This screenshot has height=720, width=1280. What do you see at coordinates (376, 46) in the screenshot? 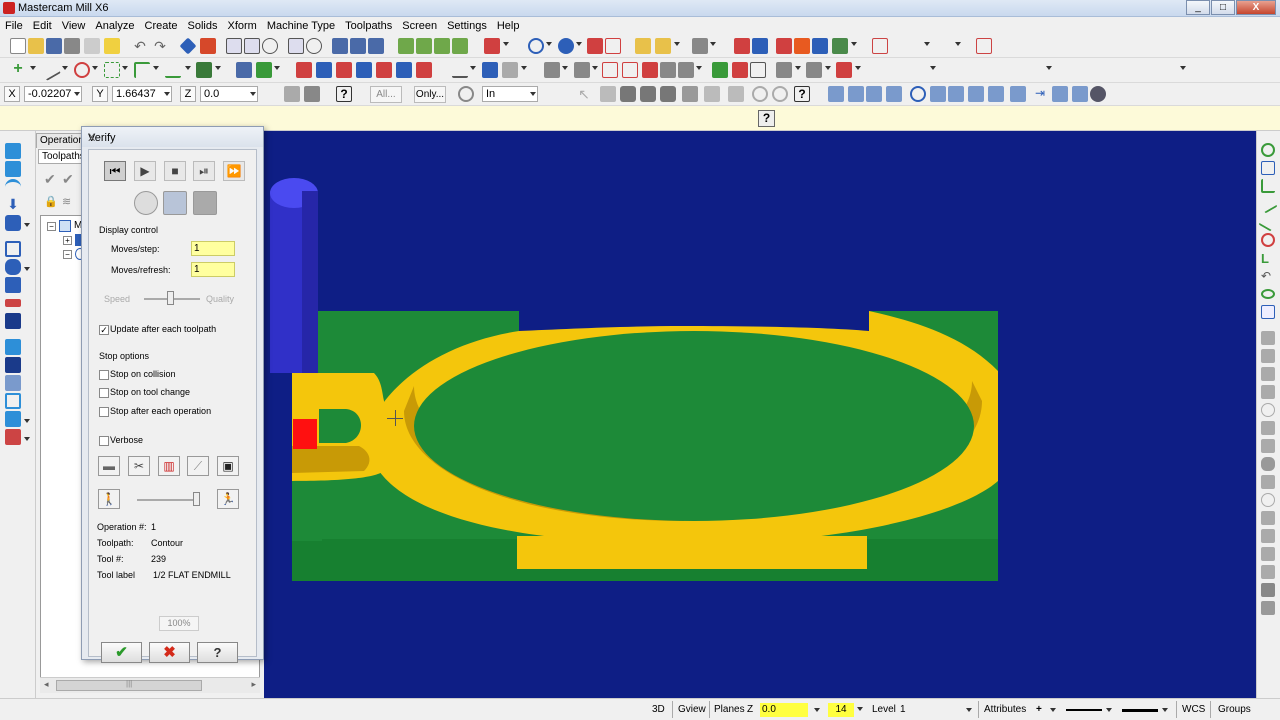
I see `gview-side-icon` at bounding box center [376, 46].